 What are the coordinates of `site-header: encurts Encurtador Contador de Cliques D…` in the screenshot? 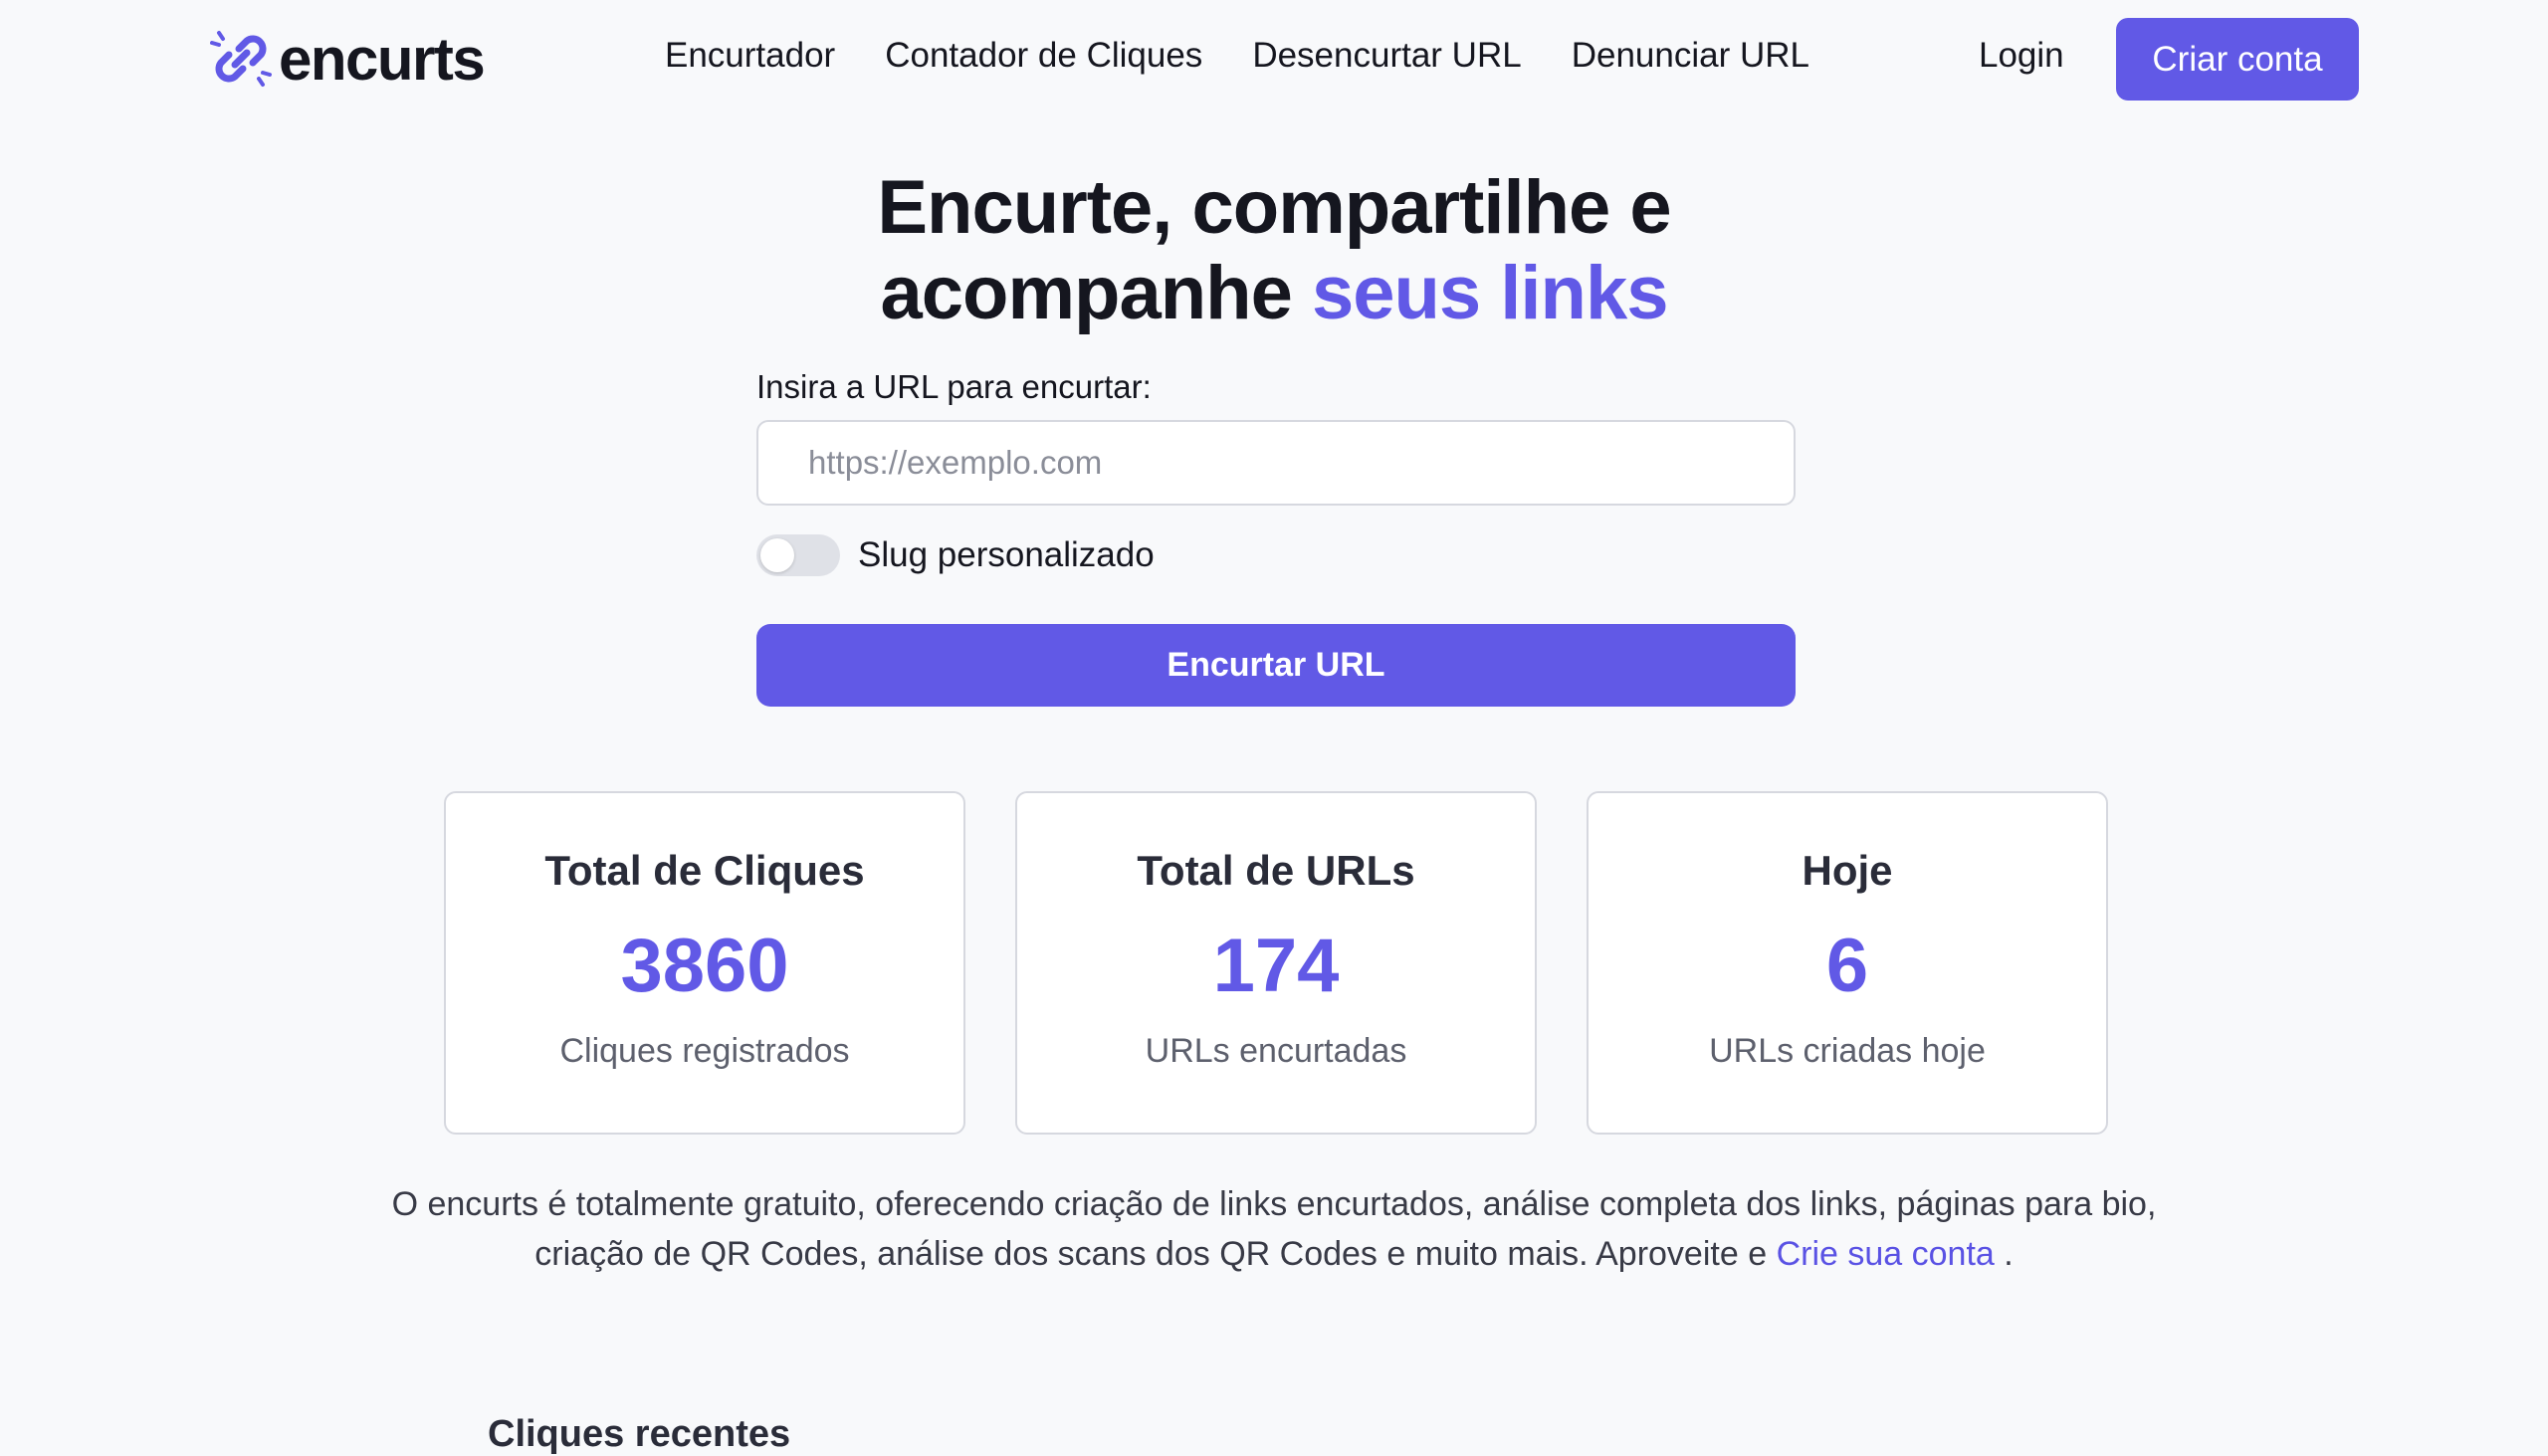 It's located at (1274, 59).